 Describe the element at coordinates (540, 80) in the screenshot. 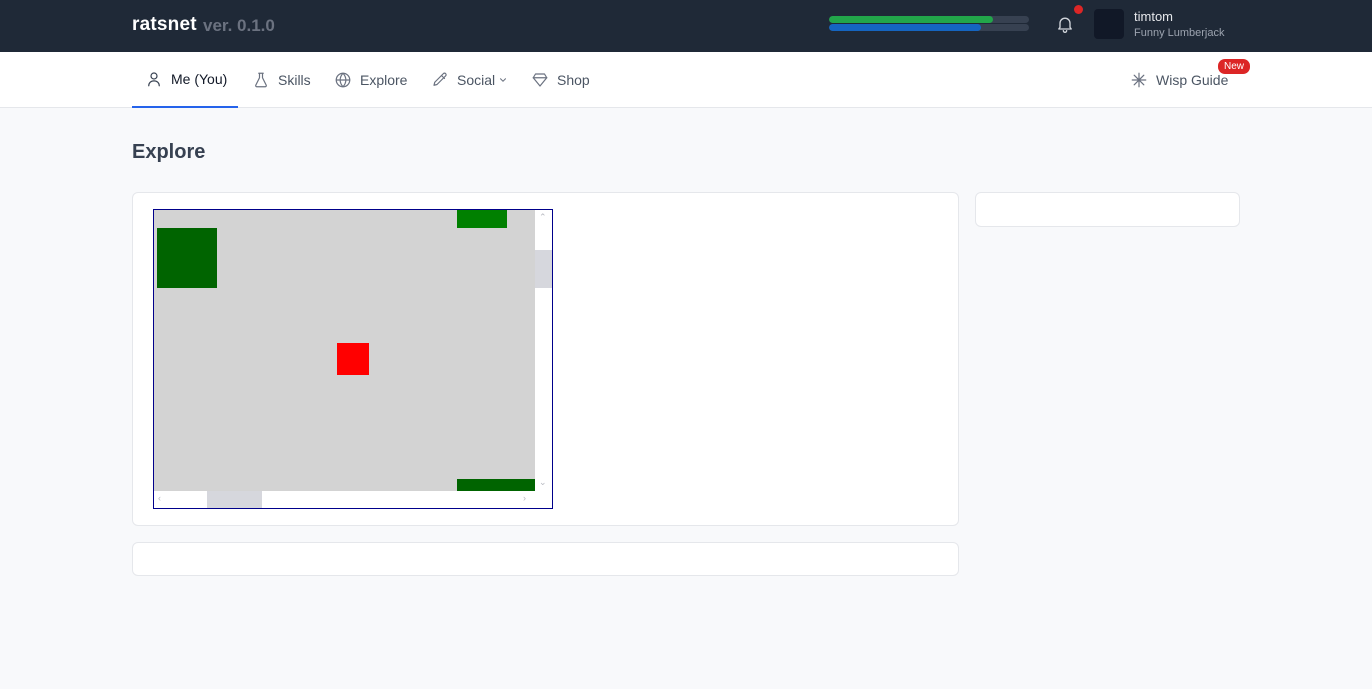

I see `diamond-icon` at that location.